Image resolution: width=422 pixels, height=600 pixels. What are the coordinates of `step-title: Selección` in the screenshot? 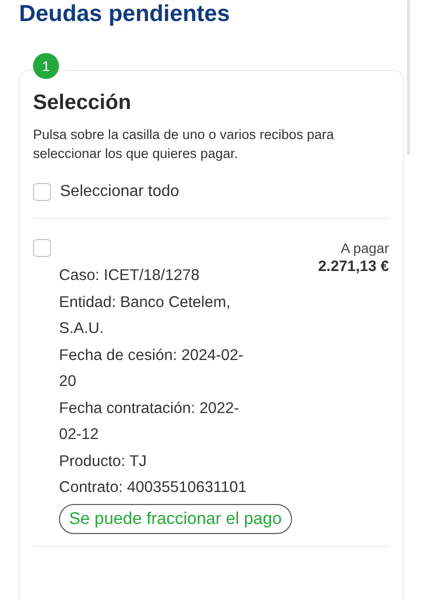 It's located at (82, 103).